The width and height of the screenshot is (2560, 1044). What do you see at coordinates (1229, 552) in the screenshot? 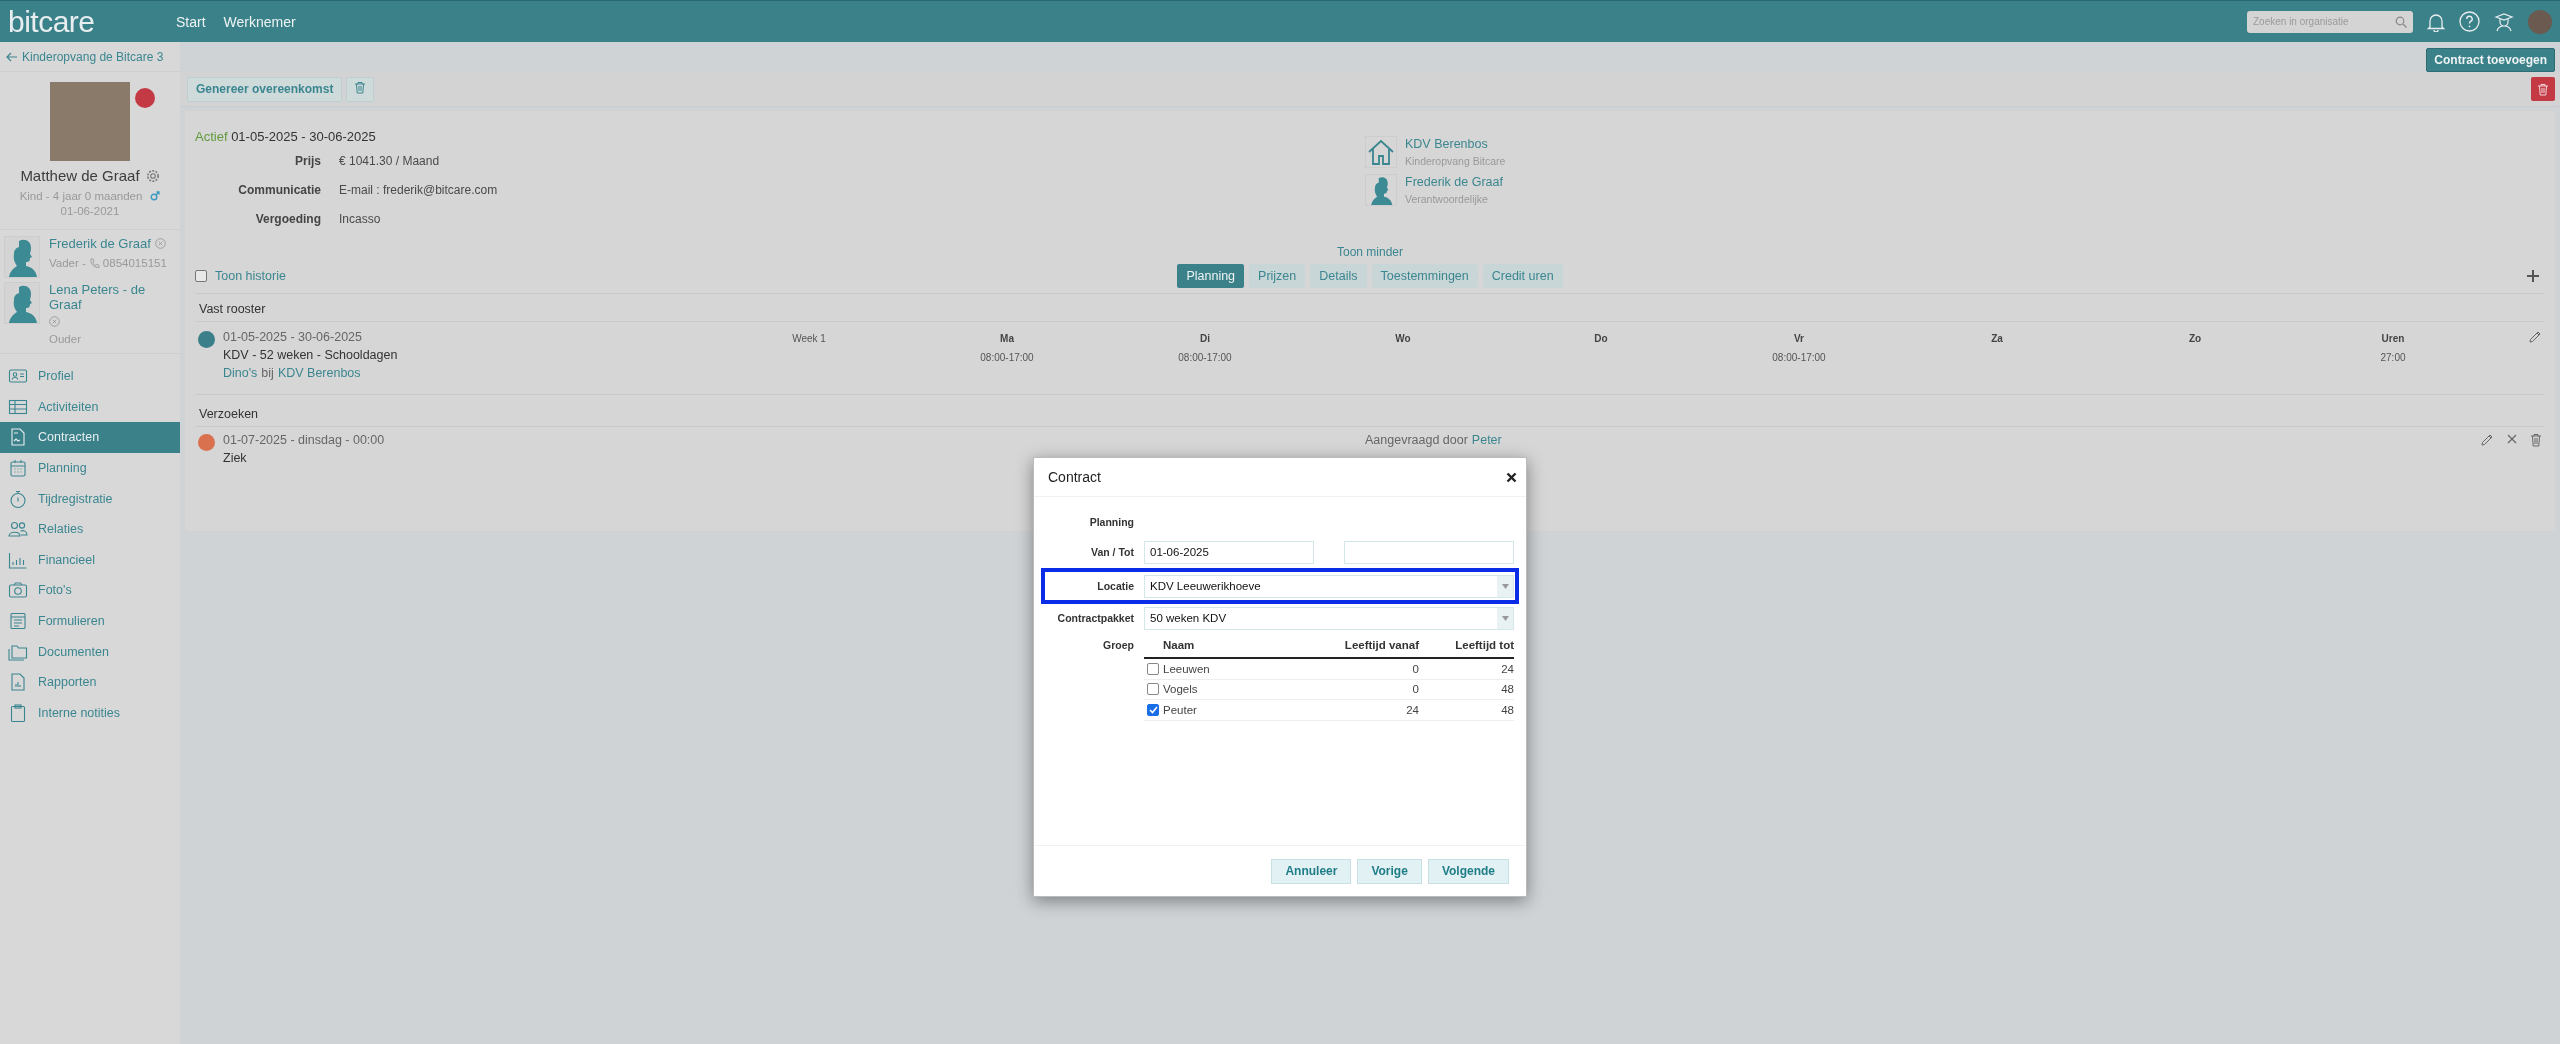
I see `date-field: 01-06-2025` at bounding box center [1229, 552].